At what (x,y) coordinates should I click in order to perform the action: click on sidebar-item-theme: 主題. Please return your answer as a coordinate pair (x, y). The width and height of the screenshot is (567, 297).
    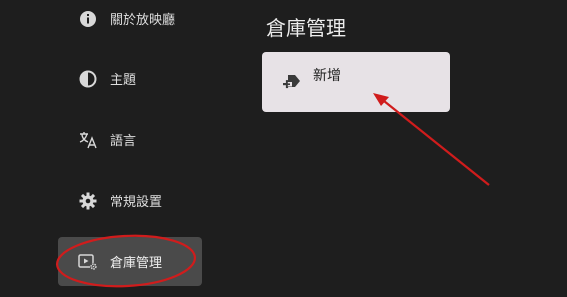
    Looking at the image, I should click on (130, 78).